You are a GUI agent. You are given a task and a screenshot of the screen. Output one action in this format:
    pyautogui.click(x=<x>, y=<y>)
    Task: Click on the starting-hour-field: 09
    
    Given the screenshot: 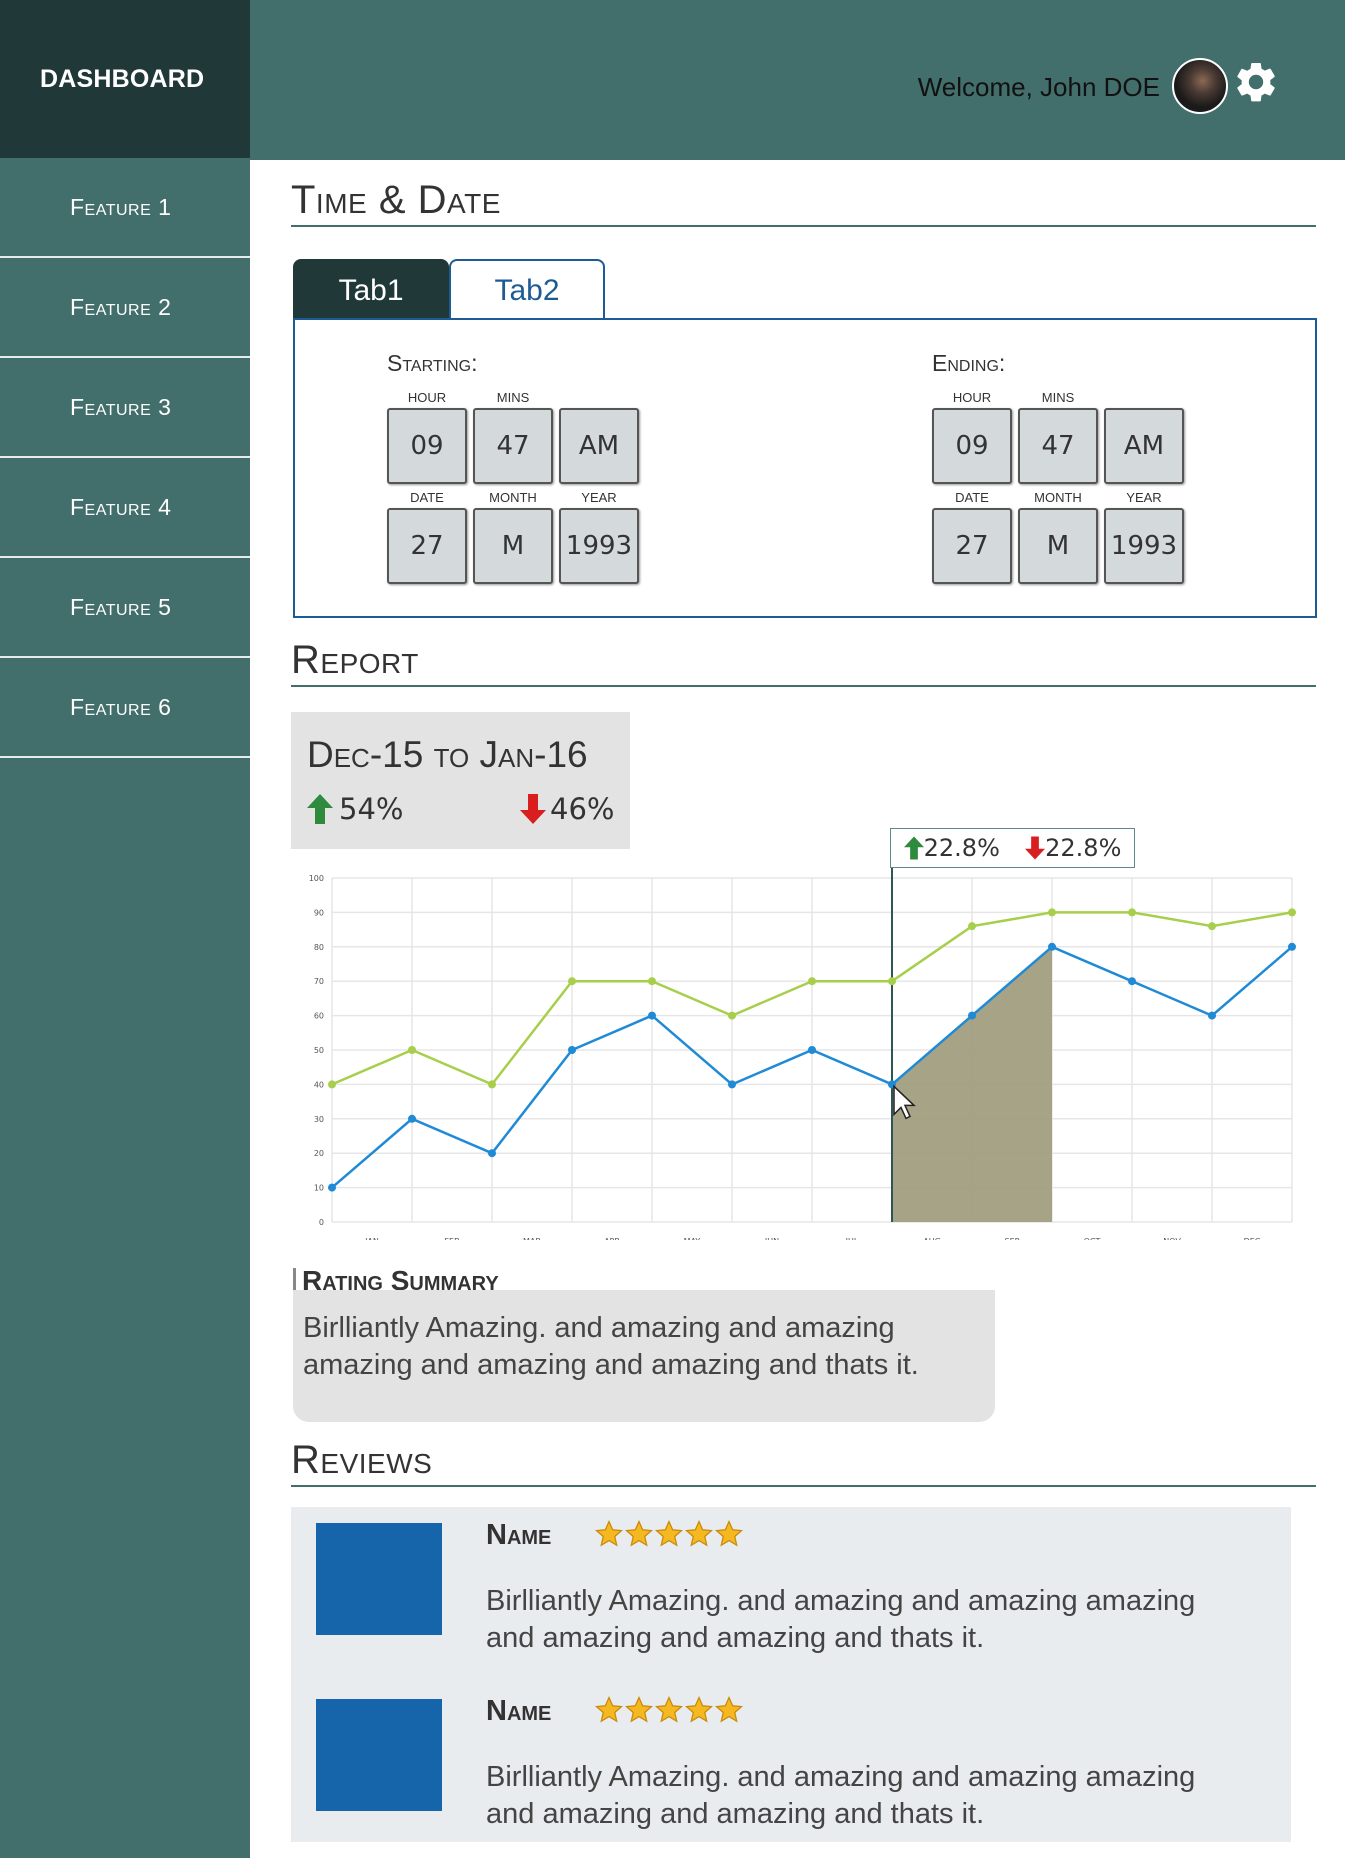 What is the action you would take?
    pyautogui.click(x=427, y=446)
    